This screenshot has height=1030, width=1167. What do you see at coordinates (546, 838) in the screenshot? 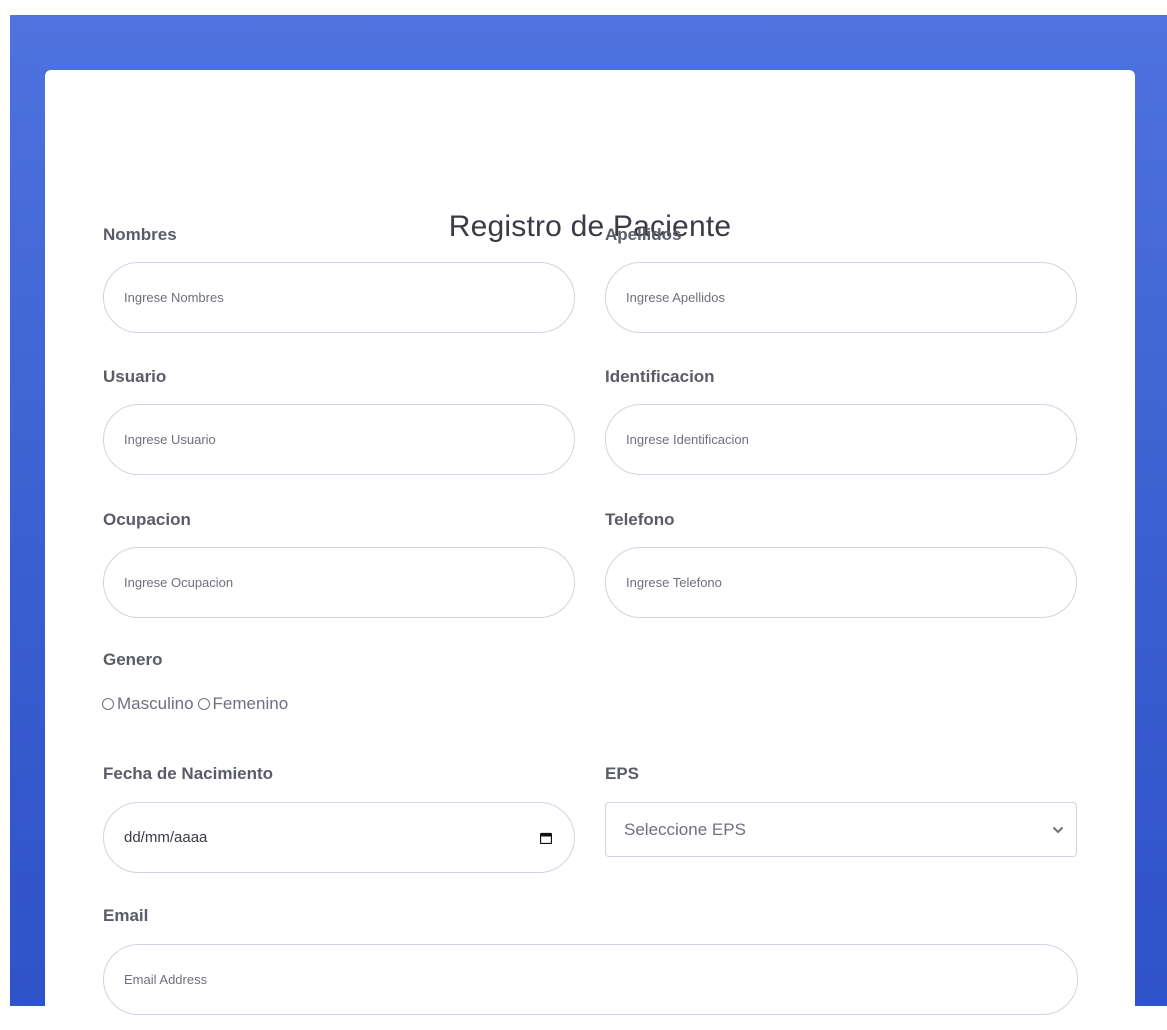
I see `calendar-icon` at bounding box center [546, 838].